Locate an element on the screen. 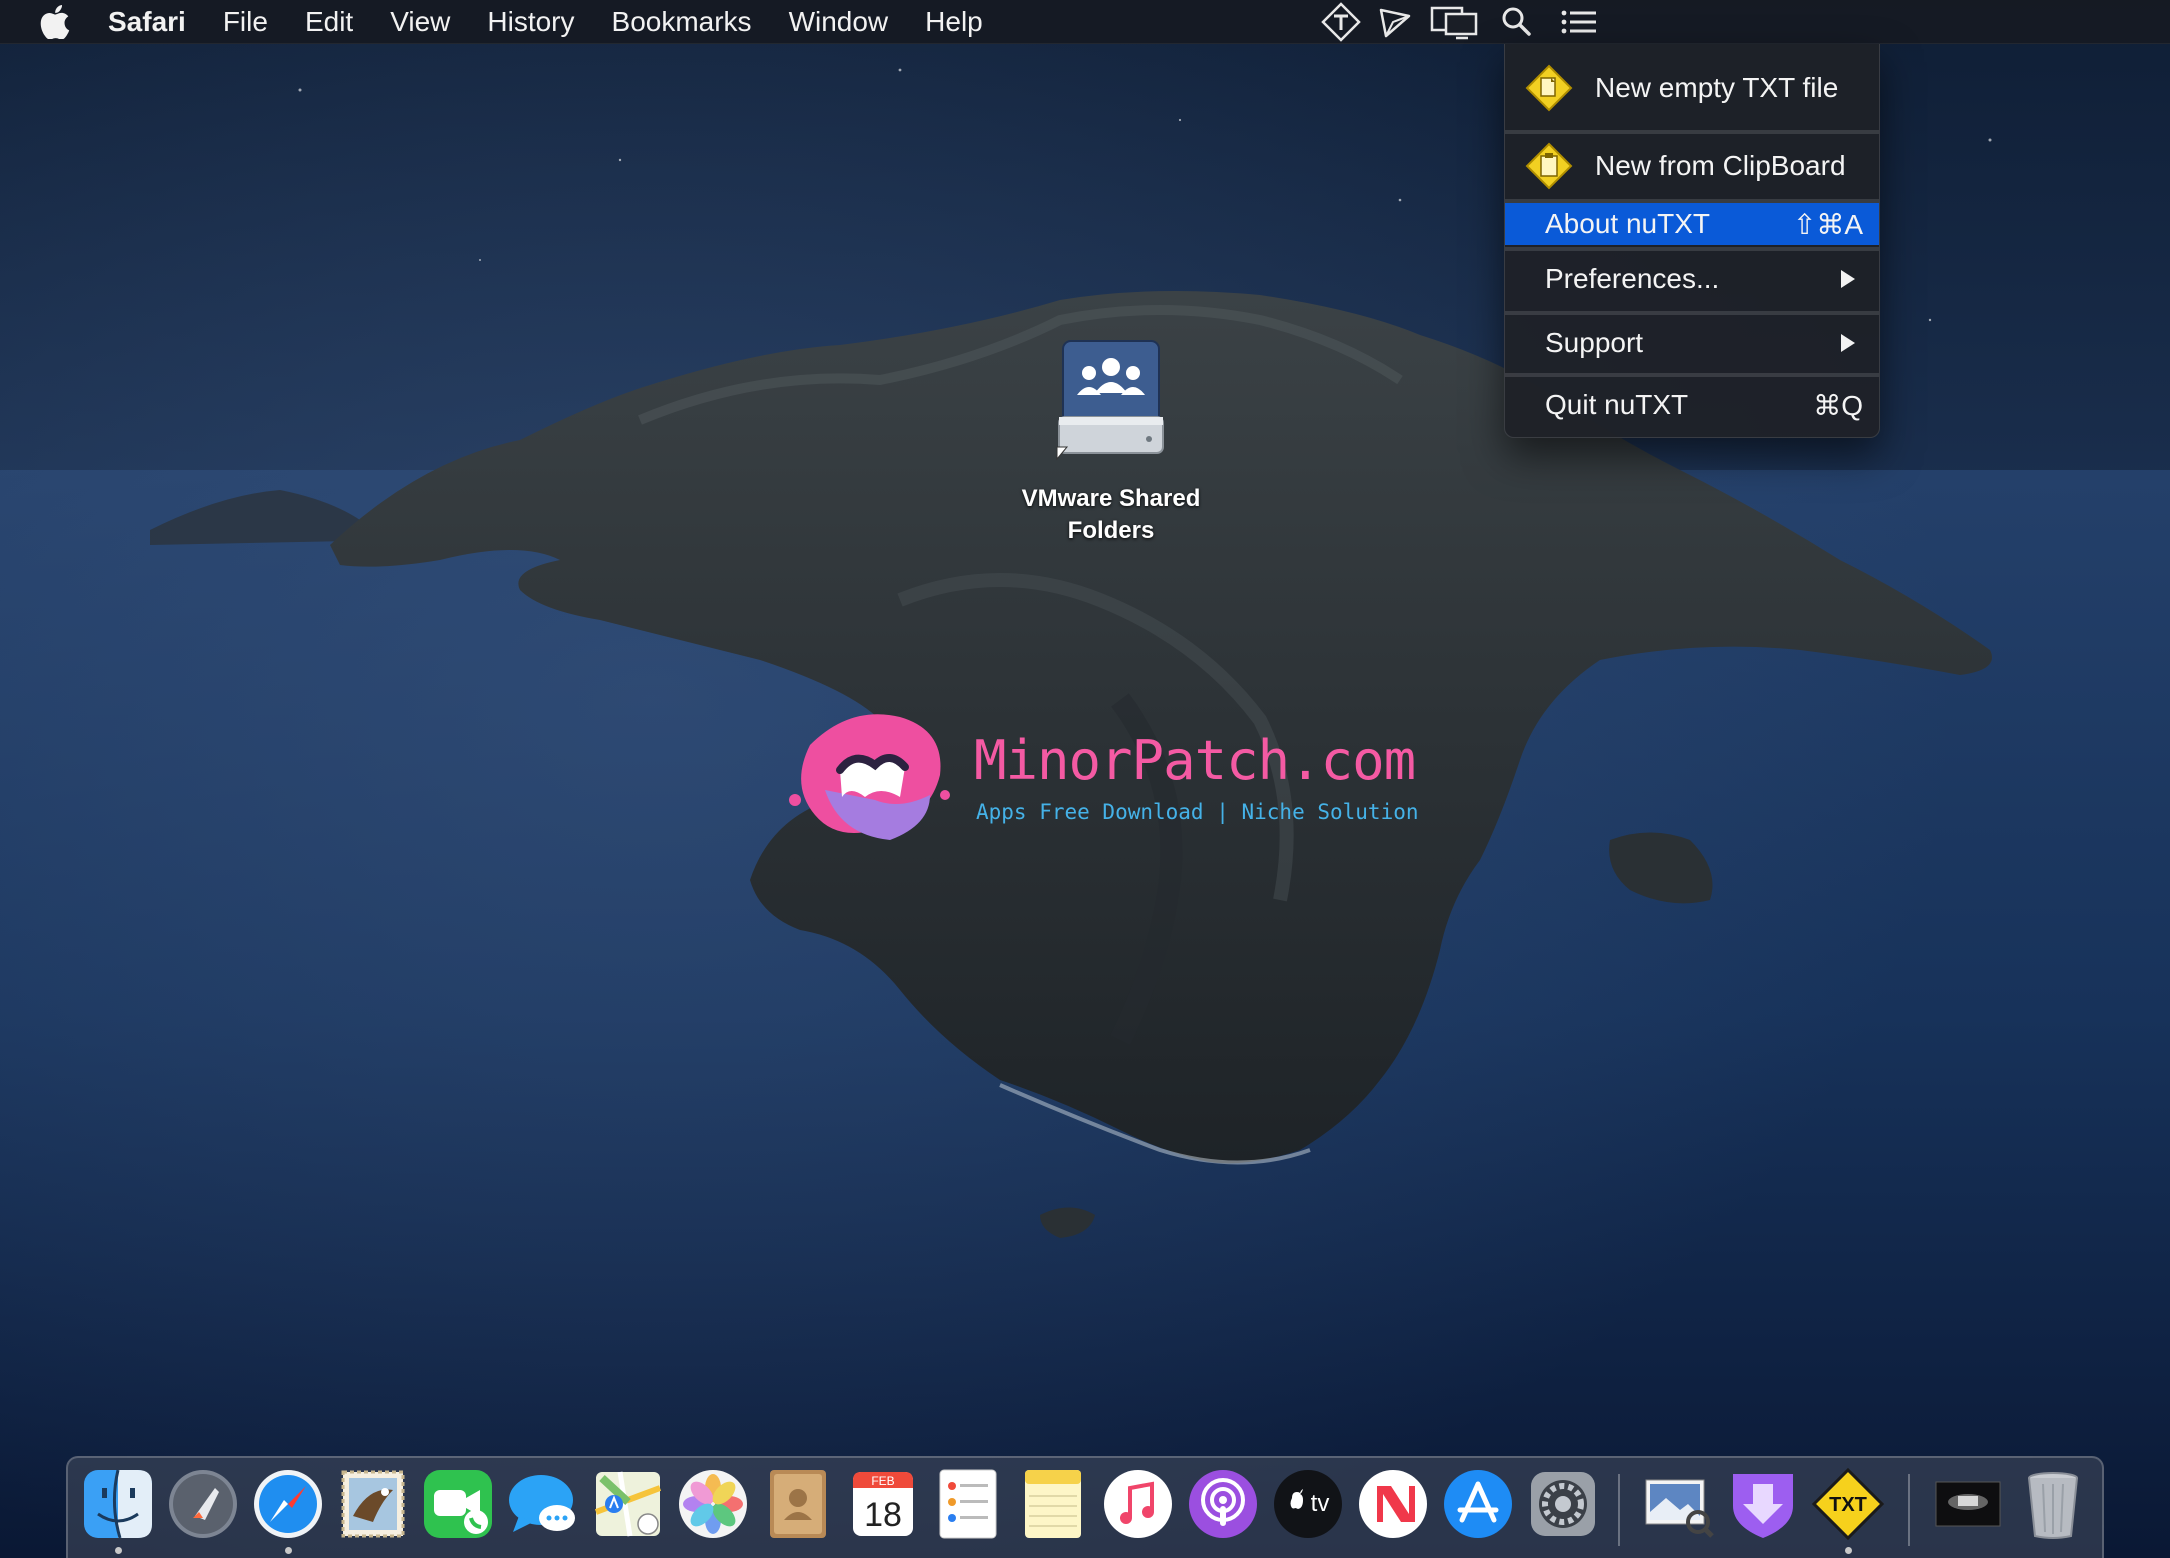  menu-window: Window is located at coordinates (839, 22).